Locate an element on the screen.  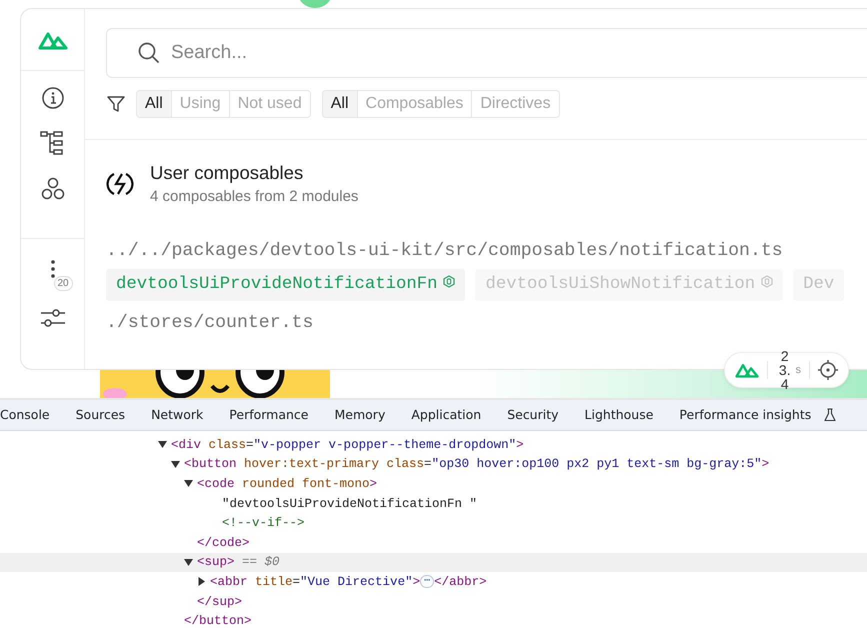
devtools-tab: Network is located at coordinates (177, 415).